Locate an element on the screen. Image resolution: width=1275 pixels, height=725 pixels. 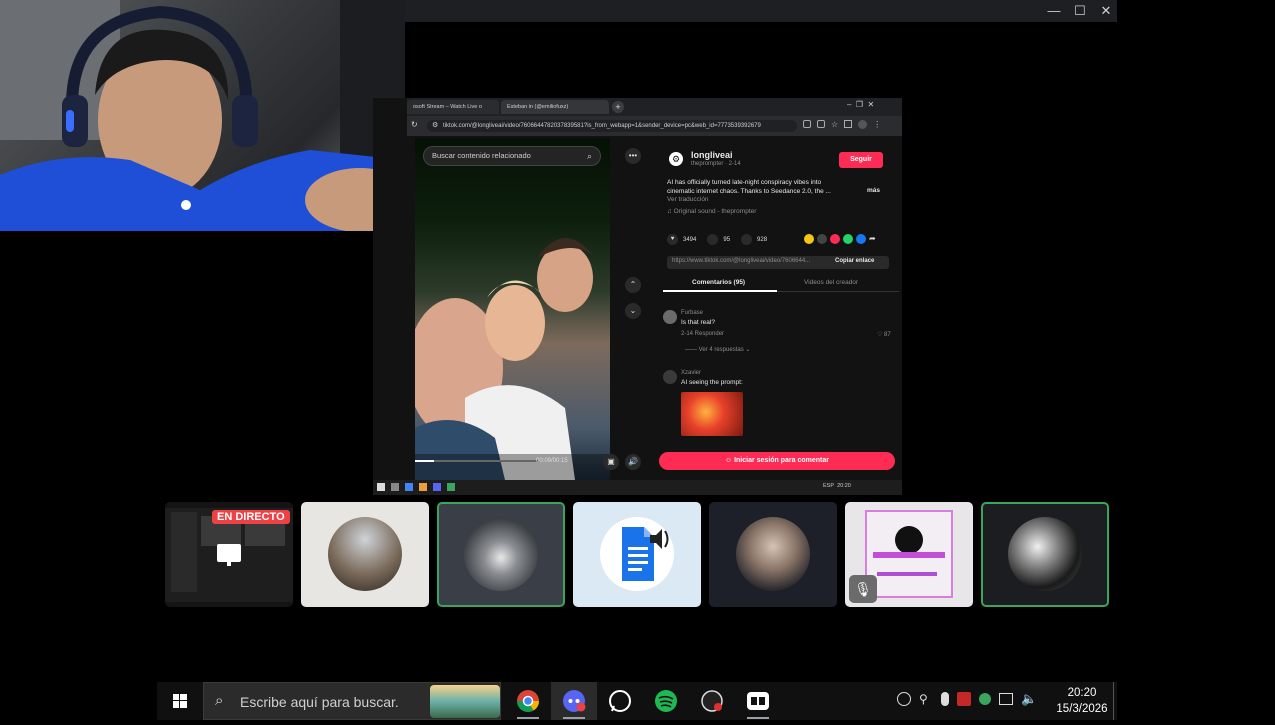
comment-image is located at coordinates (712, 414).